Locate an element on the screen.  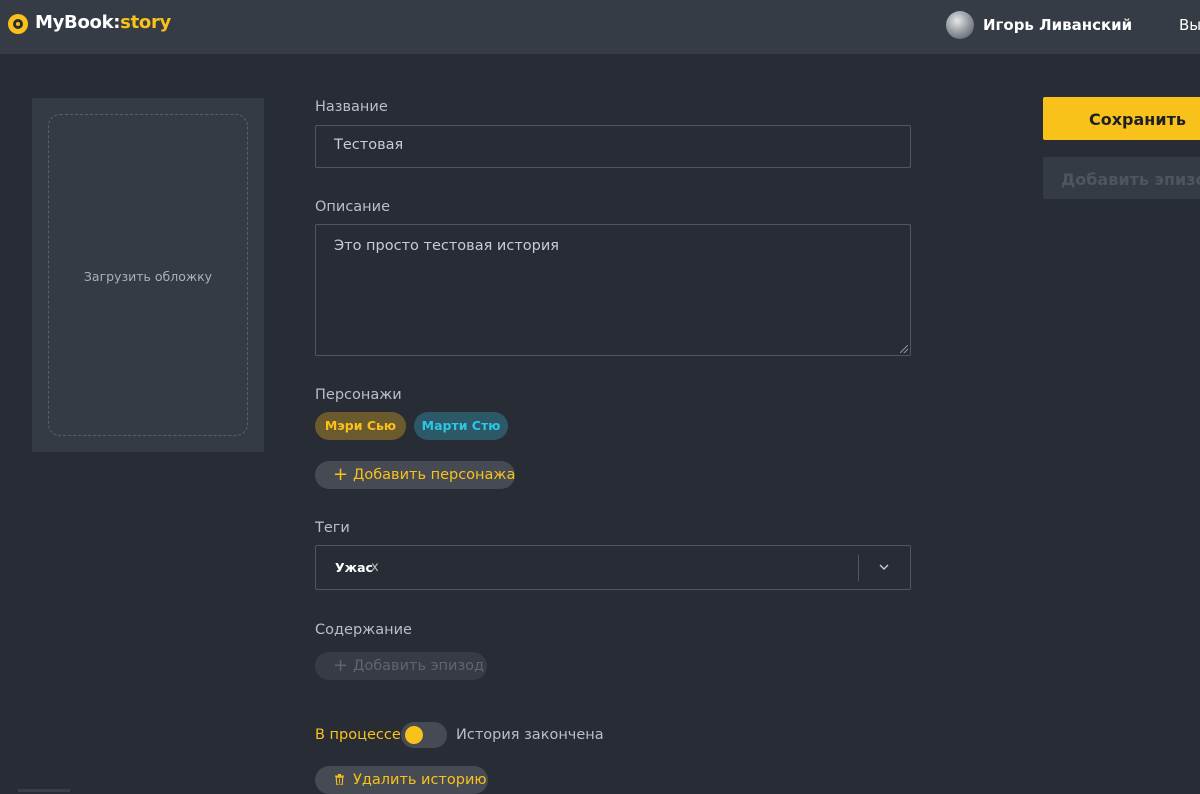
tags-separator is located at coordinates (858, 568).